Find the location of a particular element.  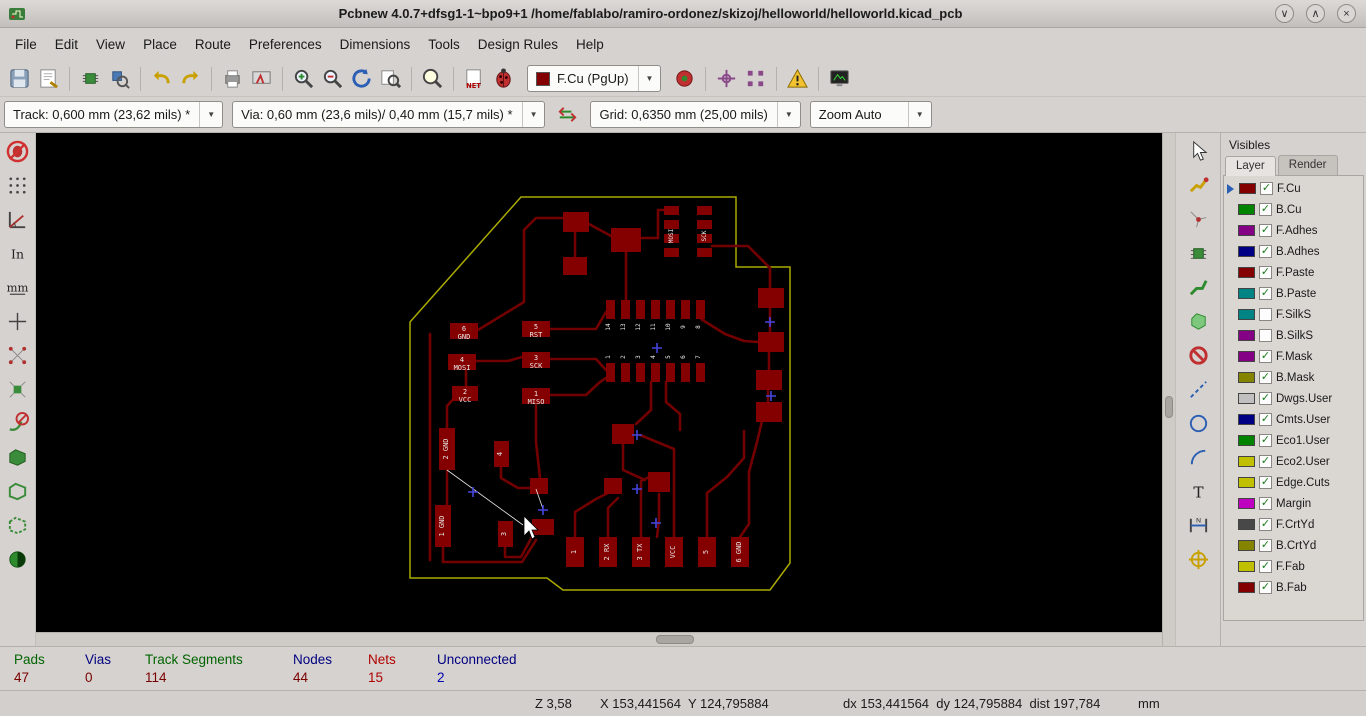

cursor-shape-icon is located at coordinates (17, 321).